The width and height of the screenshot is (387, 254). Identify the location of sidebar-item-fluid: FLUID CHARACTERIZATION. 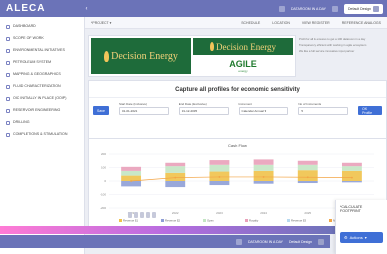
(42, 87).